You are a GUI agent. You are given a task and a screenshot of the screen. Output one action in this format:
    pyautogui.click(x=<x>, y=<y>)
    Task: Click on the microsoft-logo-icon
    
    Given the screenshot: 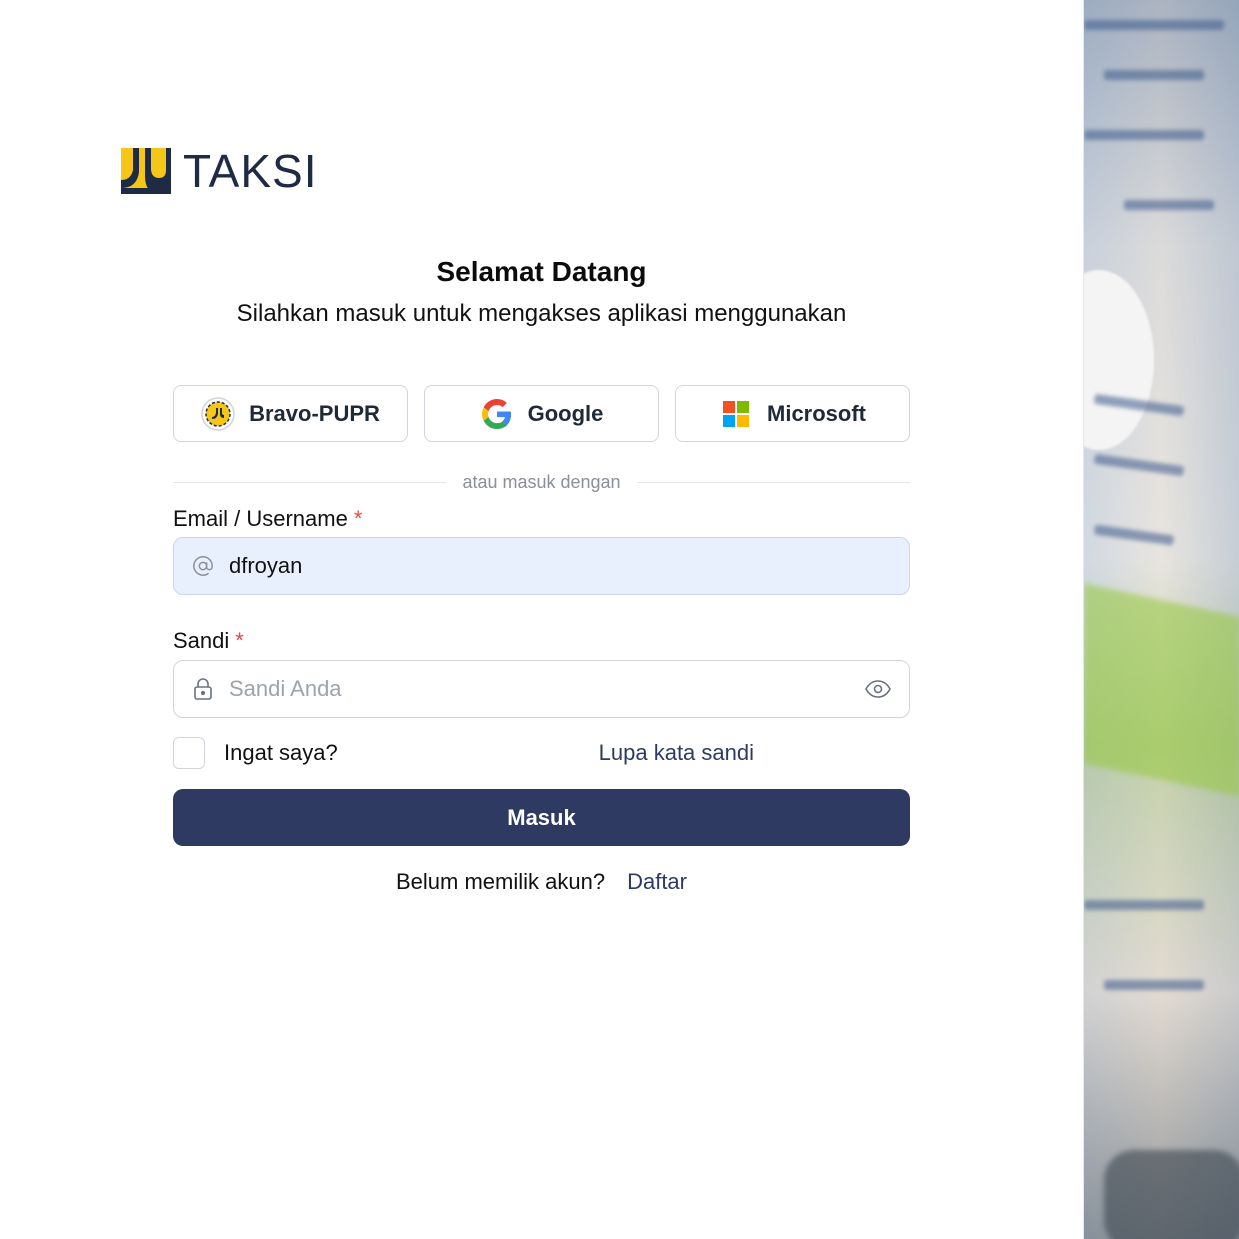 What is the action you would take?
    pyautogui.click(x=736, y=414)
    